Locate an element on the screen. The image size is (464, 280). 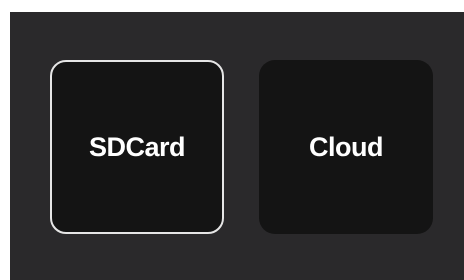
cloud-option-label: Cloud is located at coordinates (346, 146).